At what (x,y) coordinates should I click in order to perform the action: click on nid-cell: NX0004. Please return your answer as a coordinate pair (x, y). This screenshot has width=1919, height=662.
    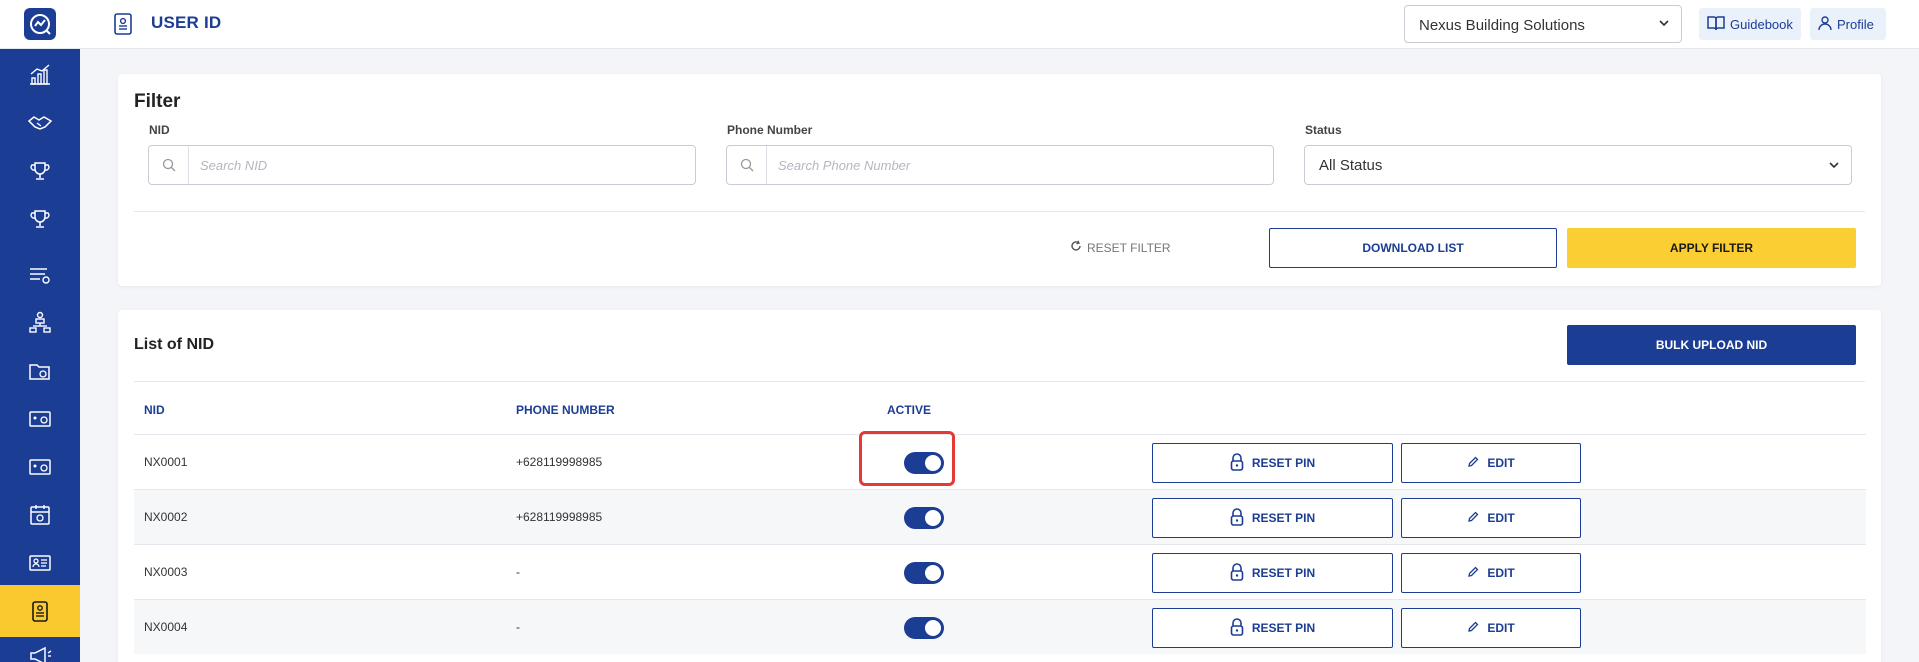
    Looking at the image, I should click on (166, 627).